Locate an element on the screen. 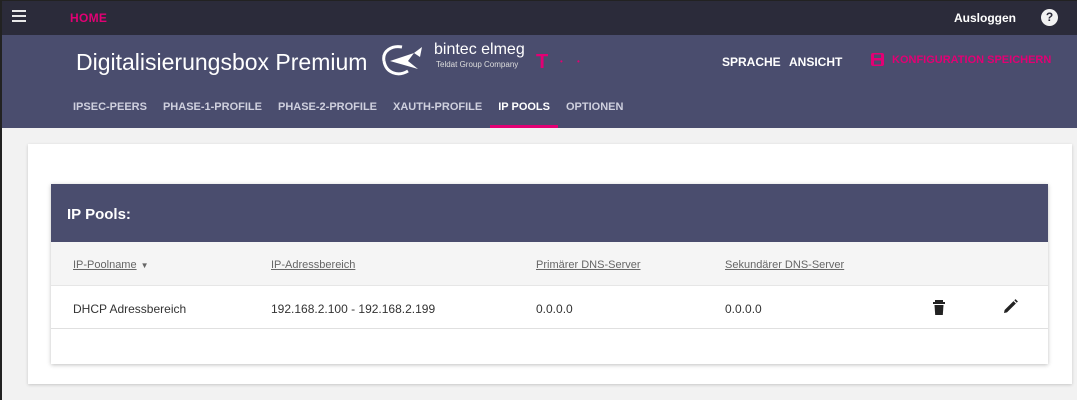 The width and height of the screenshot is (1077, 400). help-icon: ? is located at coordinates (1049, 17).